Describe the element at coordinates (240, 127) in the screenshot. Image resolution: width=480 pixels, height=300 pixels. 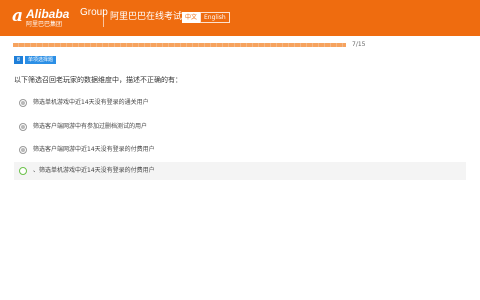
I see `answer-option-2: 筛选客户端网游中有参加过删档测试的用户` at that location.